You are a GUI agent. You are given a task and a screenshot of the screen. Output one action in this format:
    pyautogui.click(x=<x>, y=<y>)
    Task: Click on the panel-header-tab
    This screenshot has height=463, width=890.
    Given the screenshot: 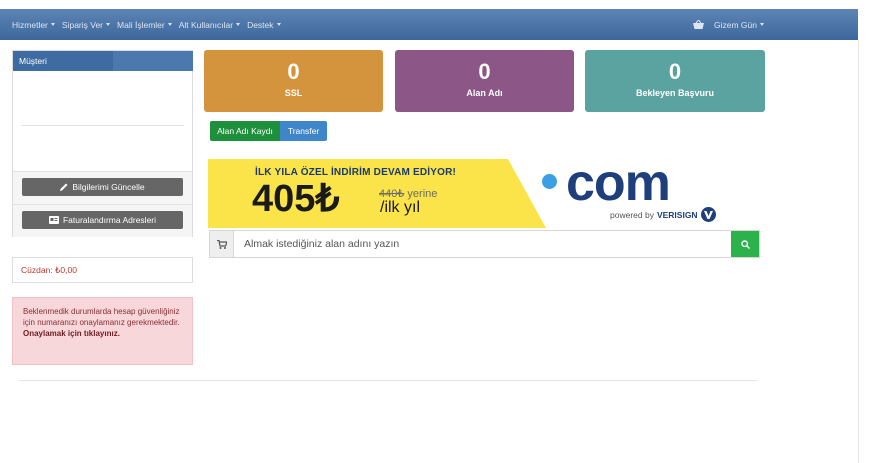 What is the action you would take?
    pyautogui.click(x=153, y=61)
    